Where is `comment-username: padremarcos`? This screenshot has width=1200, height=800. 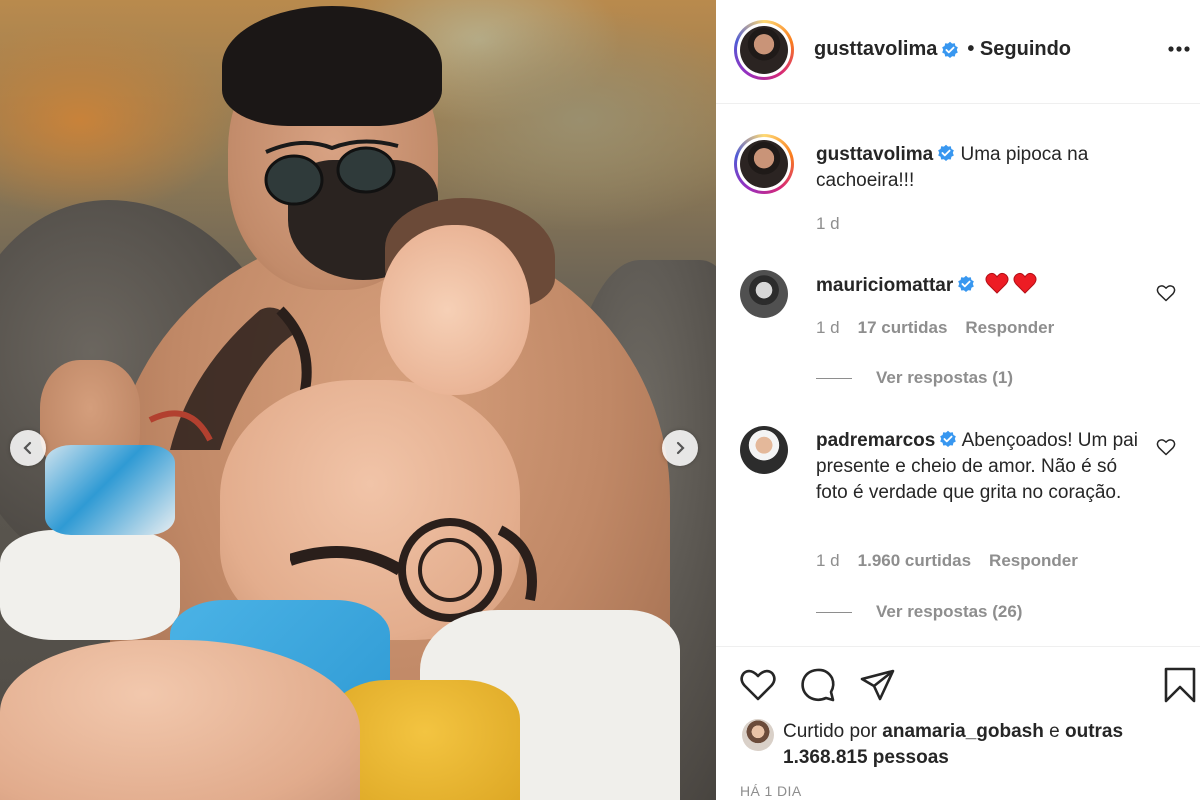
comment-username: padremarcos is located at coordinates (875, 440).